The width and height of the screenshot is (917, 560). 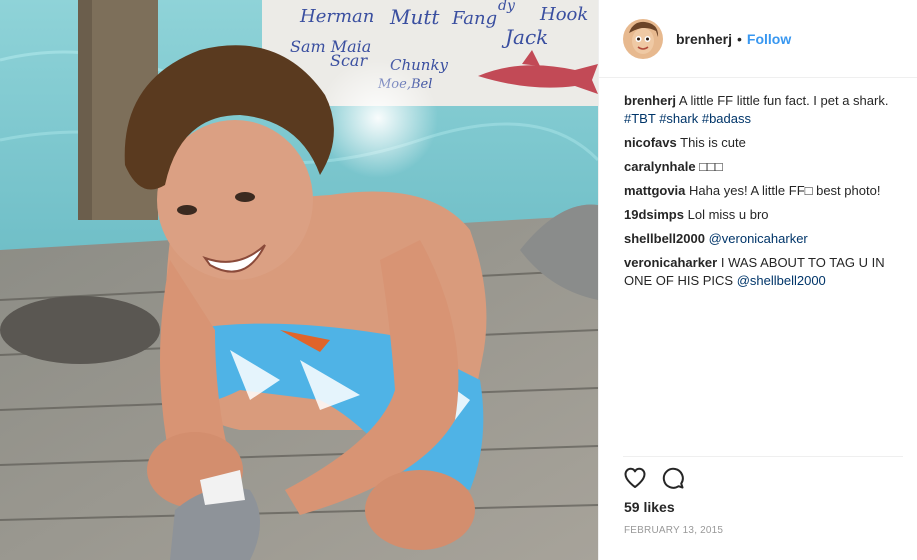 I want to click on header-username: brenherj, so click(x=704, y=39).